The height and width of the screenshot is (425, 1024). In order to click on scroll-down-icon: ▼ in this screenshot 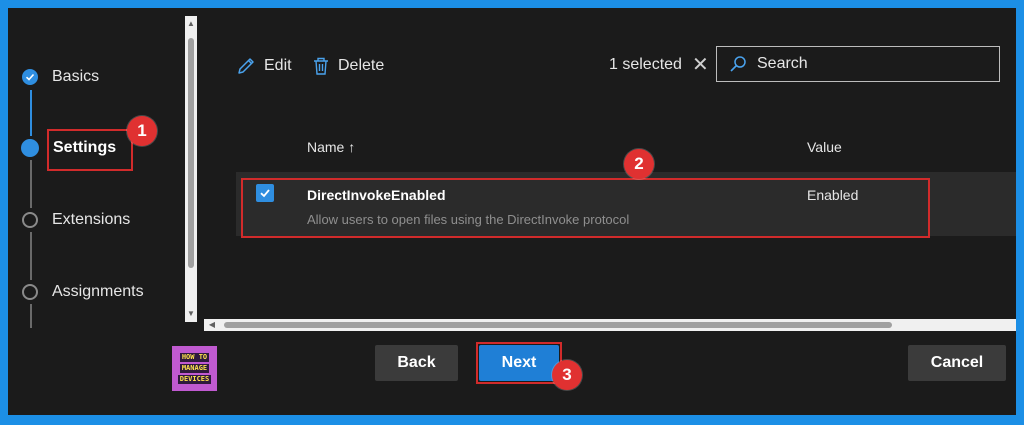, I will do `click(191, 314)`.